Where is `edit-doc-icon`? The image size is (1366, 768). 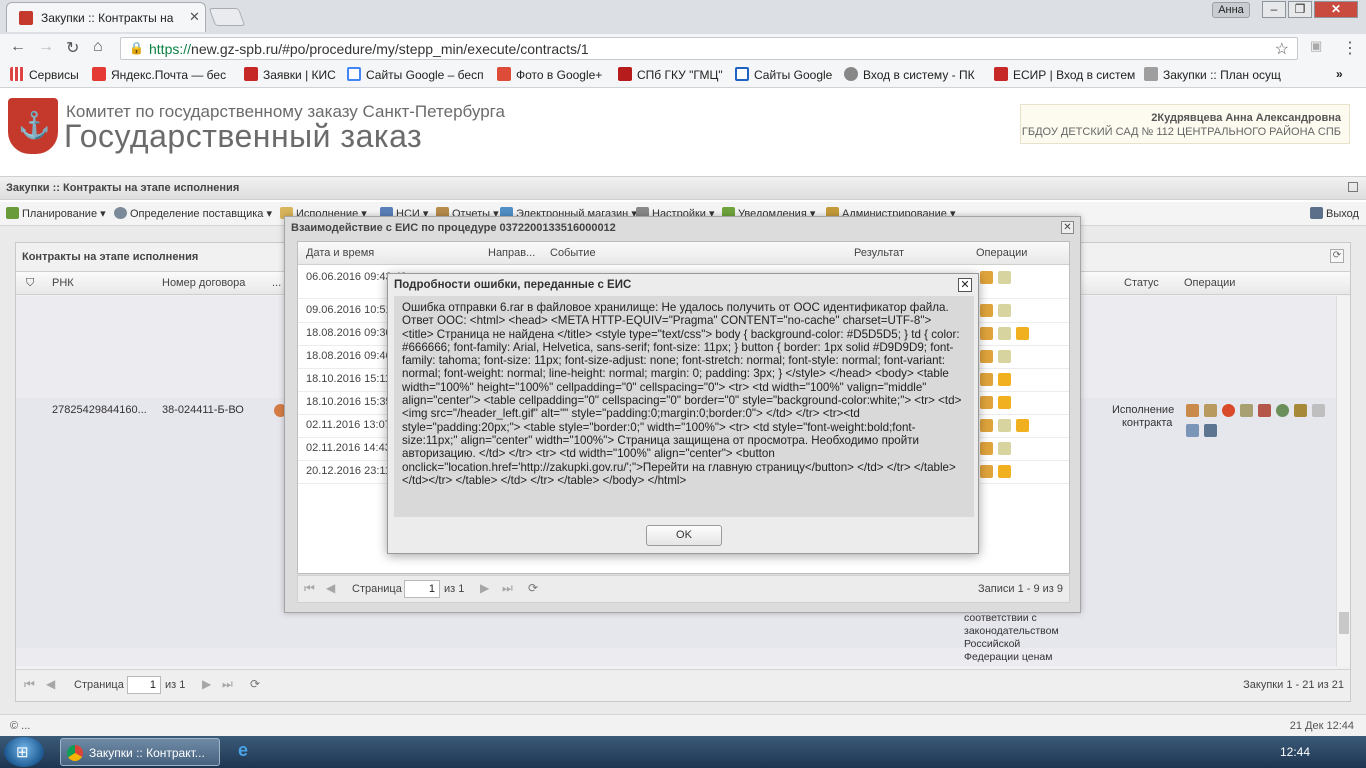 edit-doc-icon is located at coordinates (1246, 410).